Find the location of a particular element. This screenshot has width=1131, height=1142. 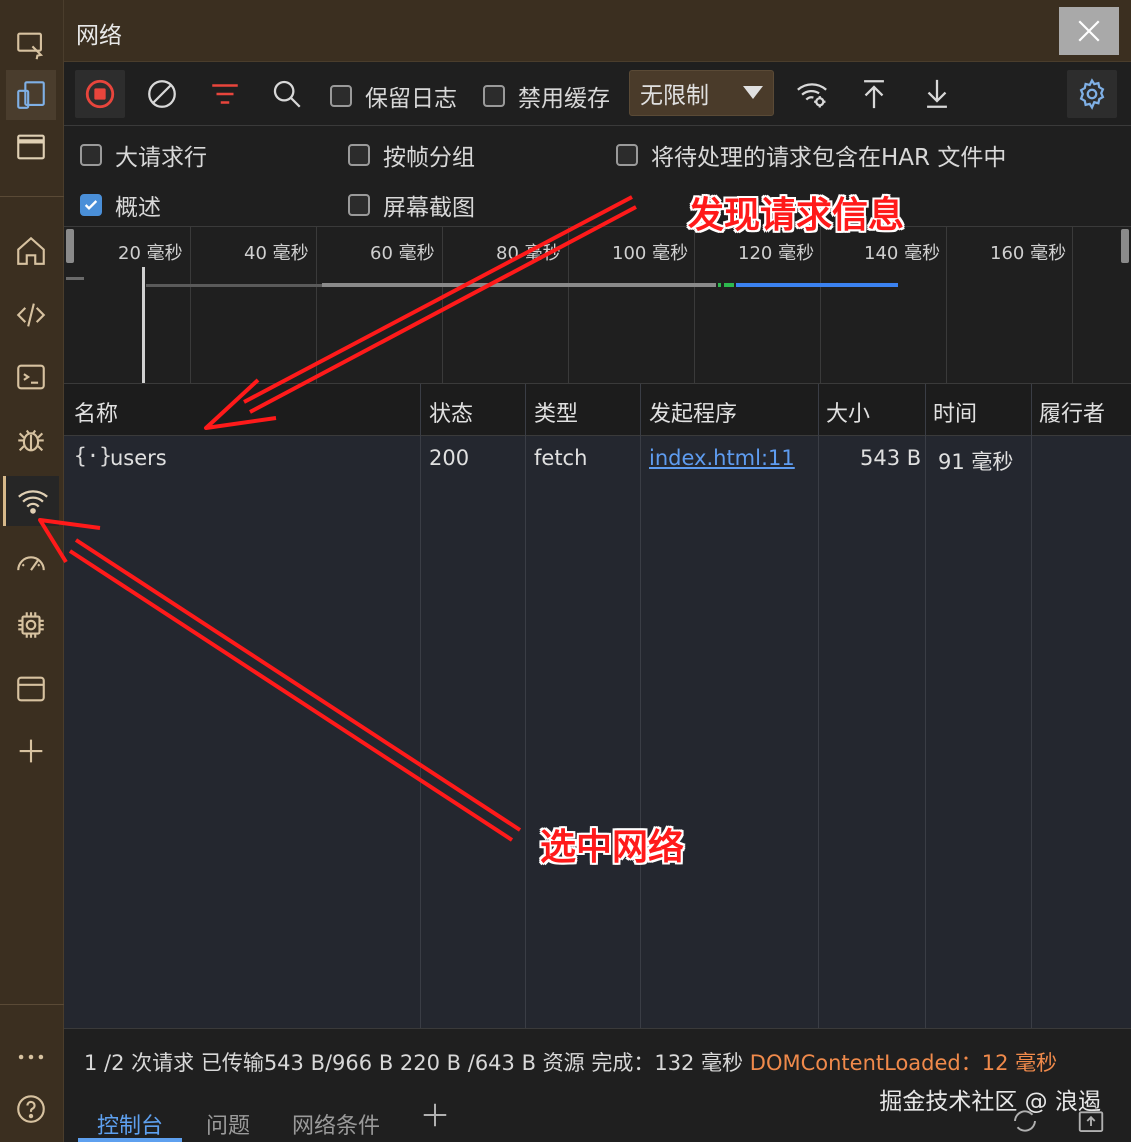

plus-icon is located at coordinates (435, 1115).